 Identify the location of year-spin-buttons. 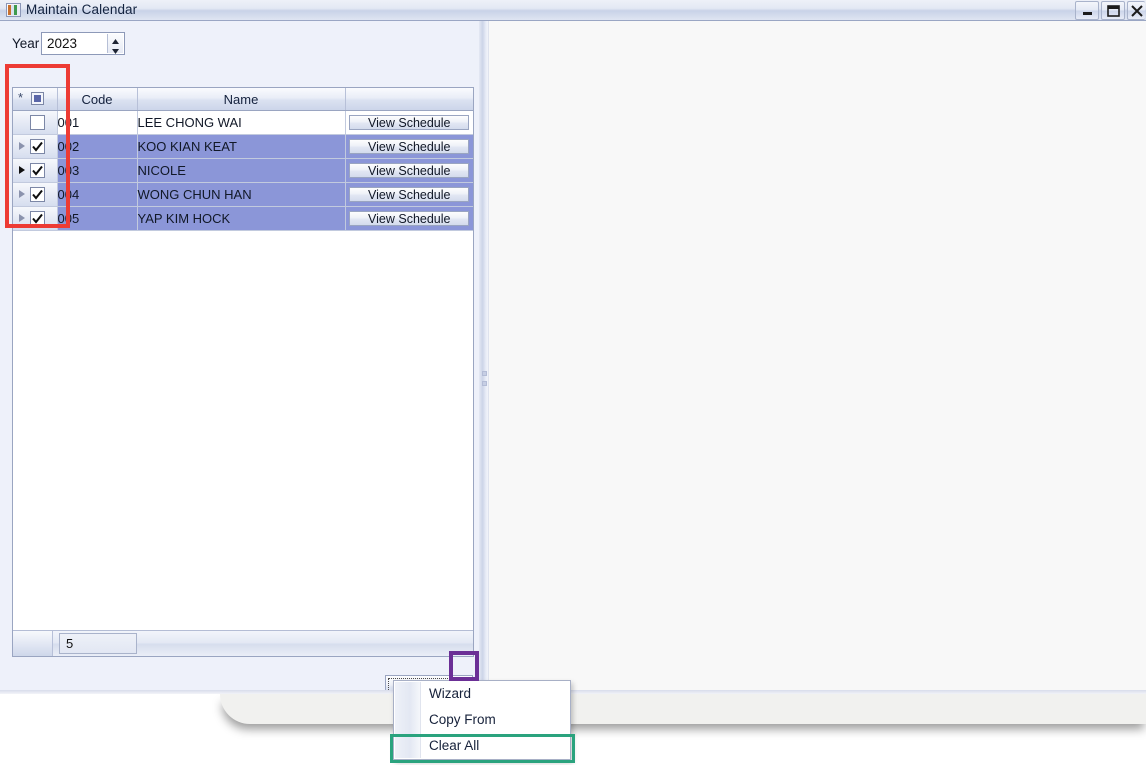
(115, 44).